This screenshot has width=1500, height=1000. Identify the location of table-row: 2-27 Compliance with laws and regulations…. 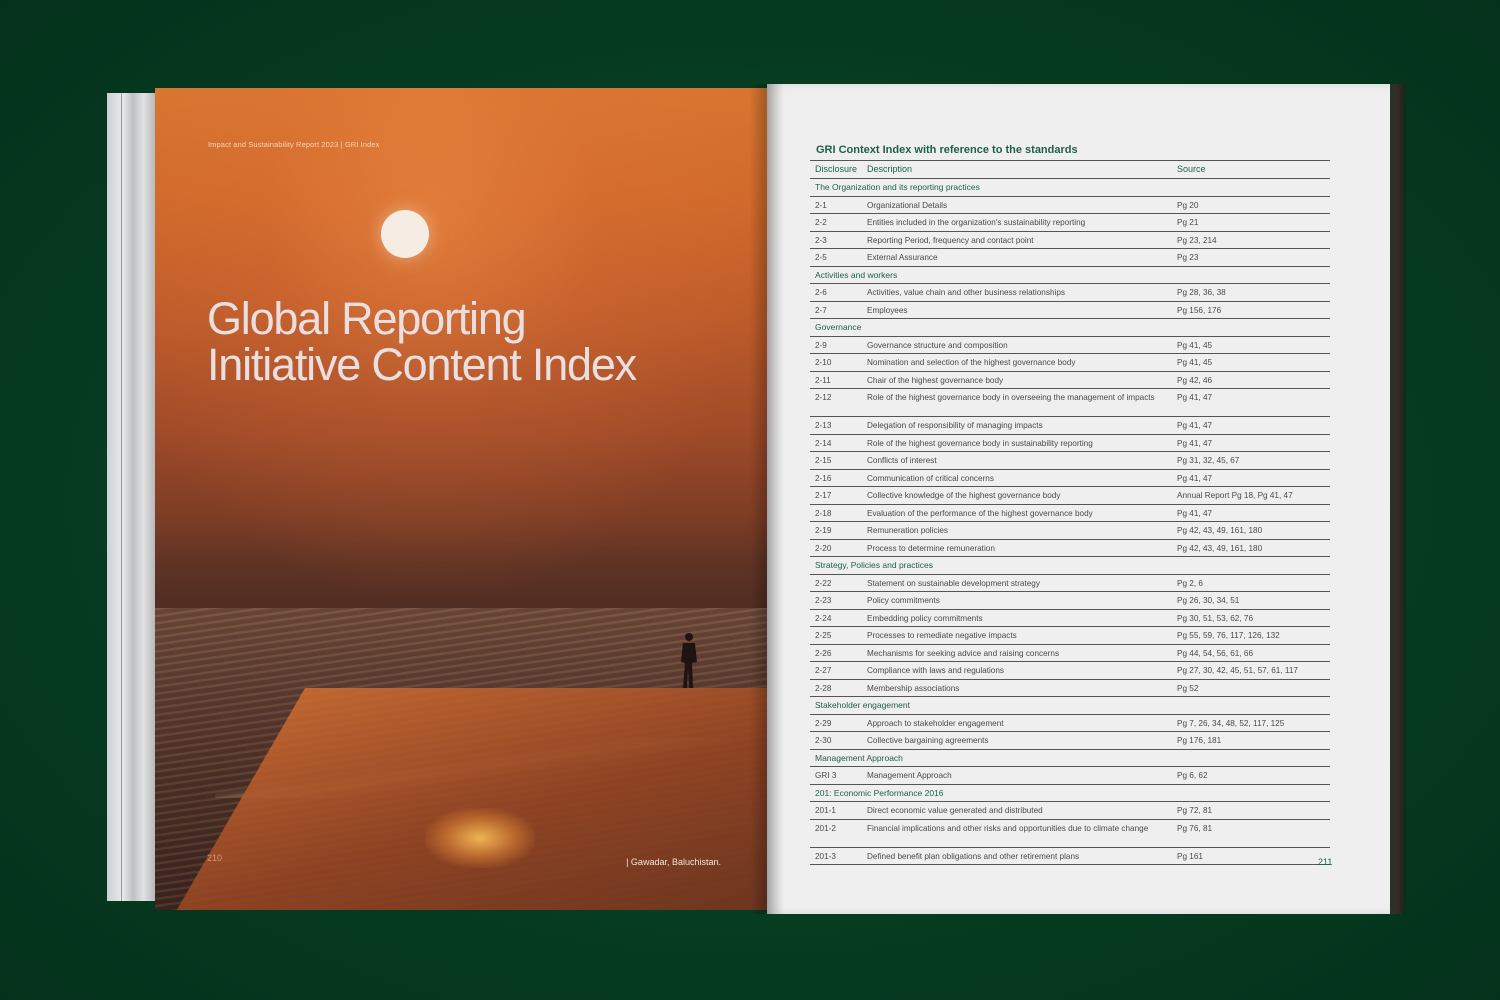
(1070, 671).